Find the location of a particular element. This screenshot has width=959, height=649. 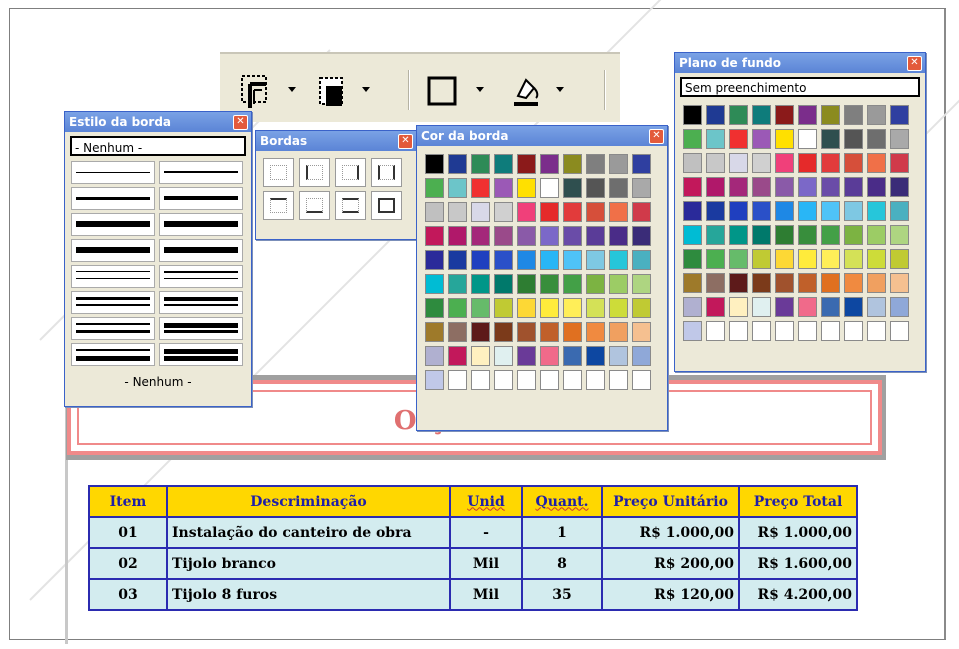

border-color-icon is located at coordinates (333, 92).